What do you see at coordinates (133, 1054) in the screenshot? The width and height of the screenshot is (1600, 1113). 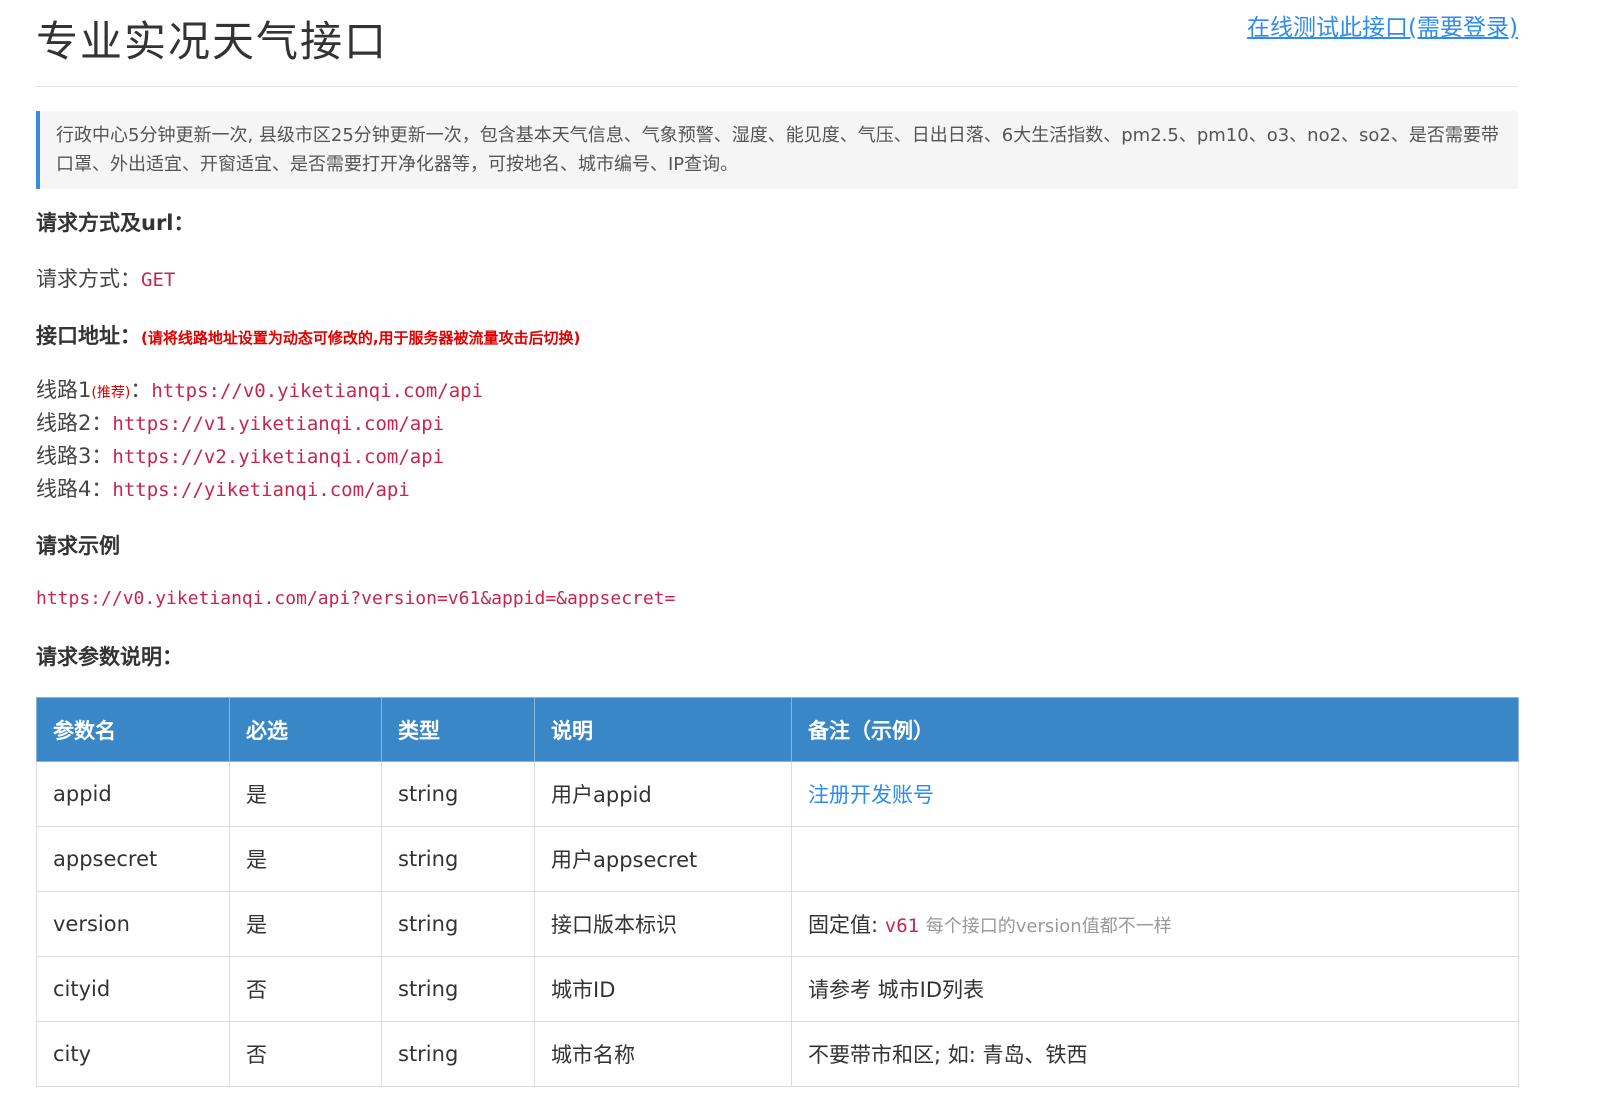 I see `param-name: city` at bounding box center [133, 1054].